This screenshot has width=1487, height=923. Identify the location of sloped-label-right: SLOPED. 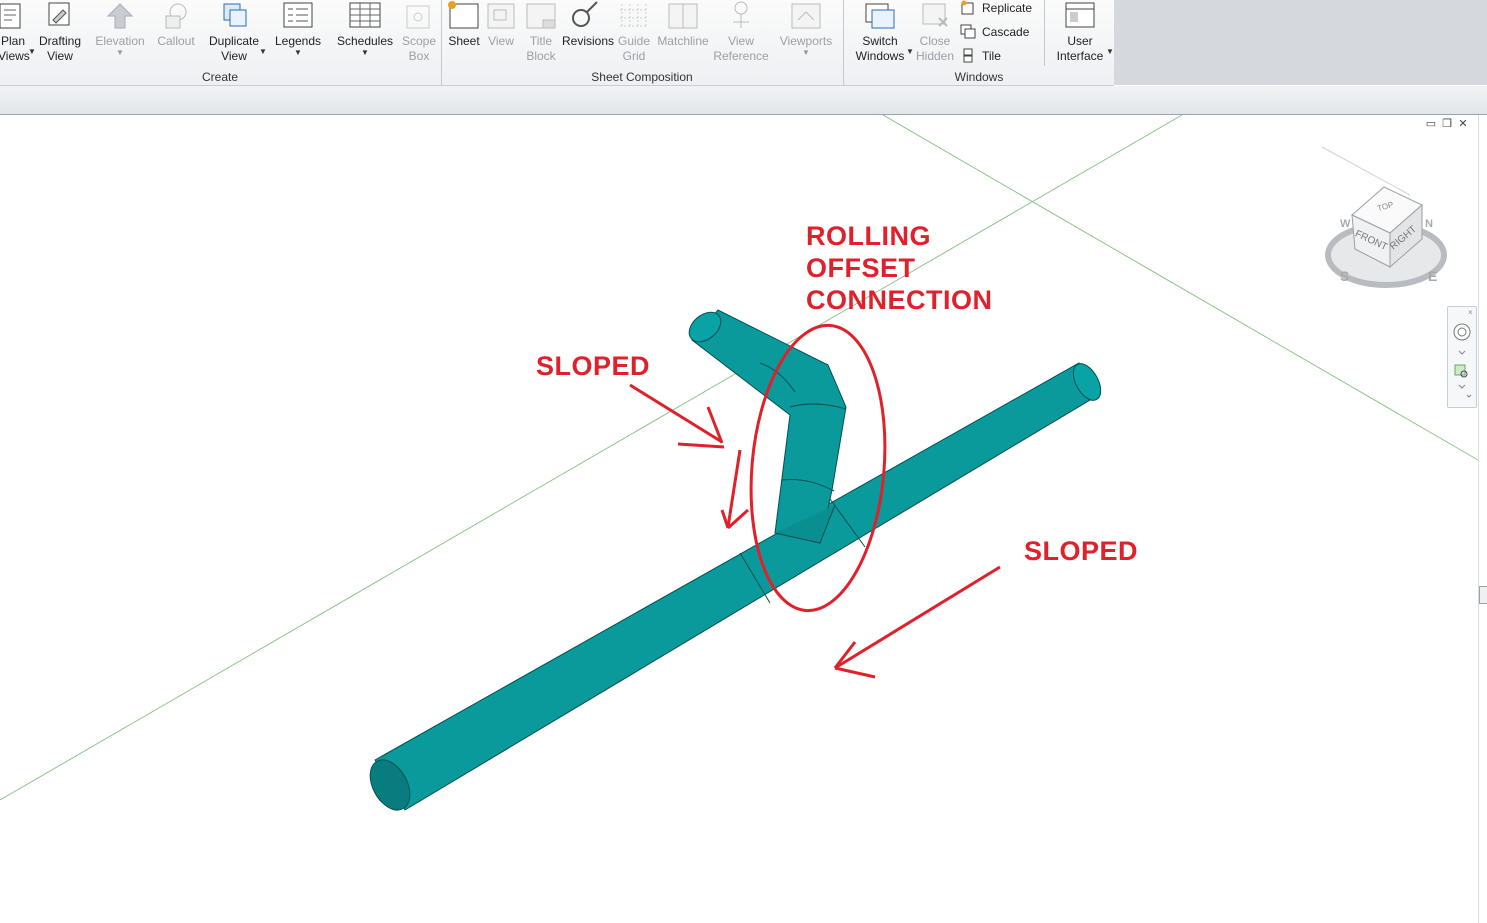
(1081, 551).